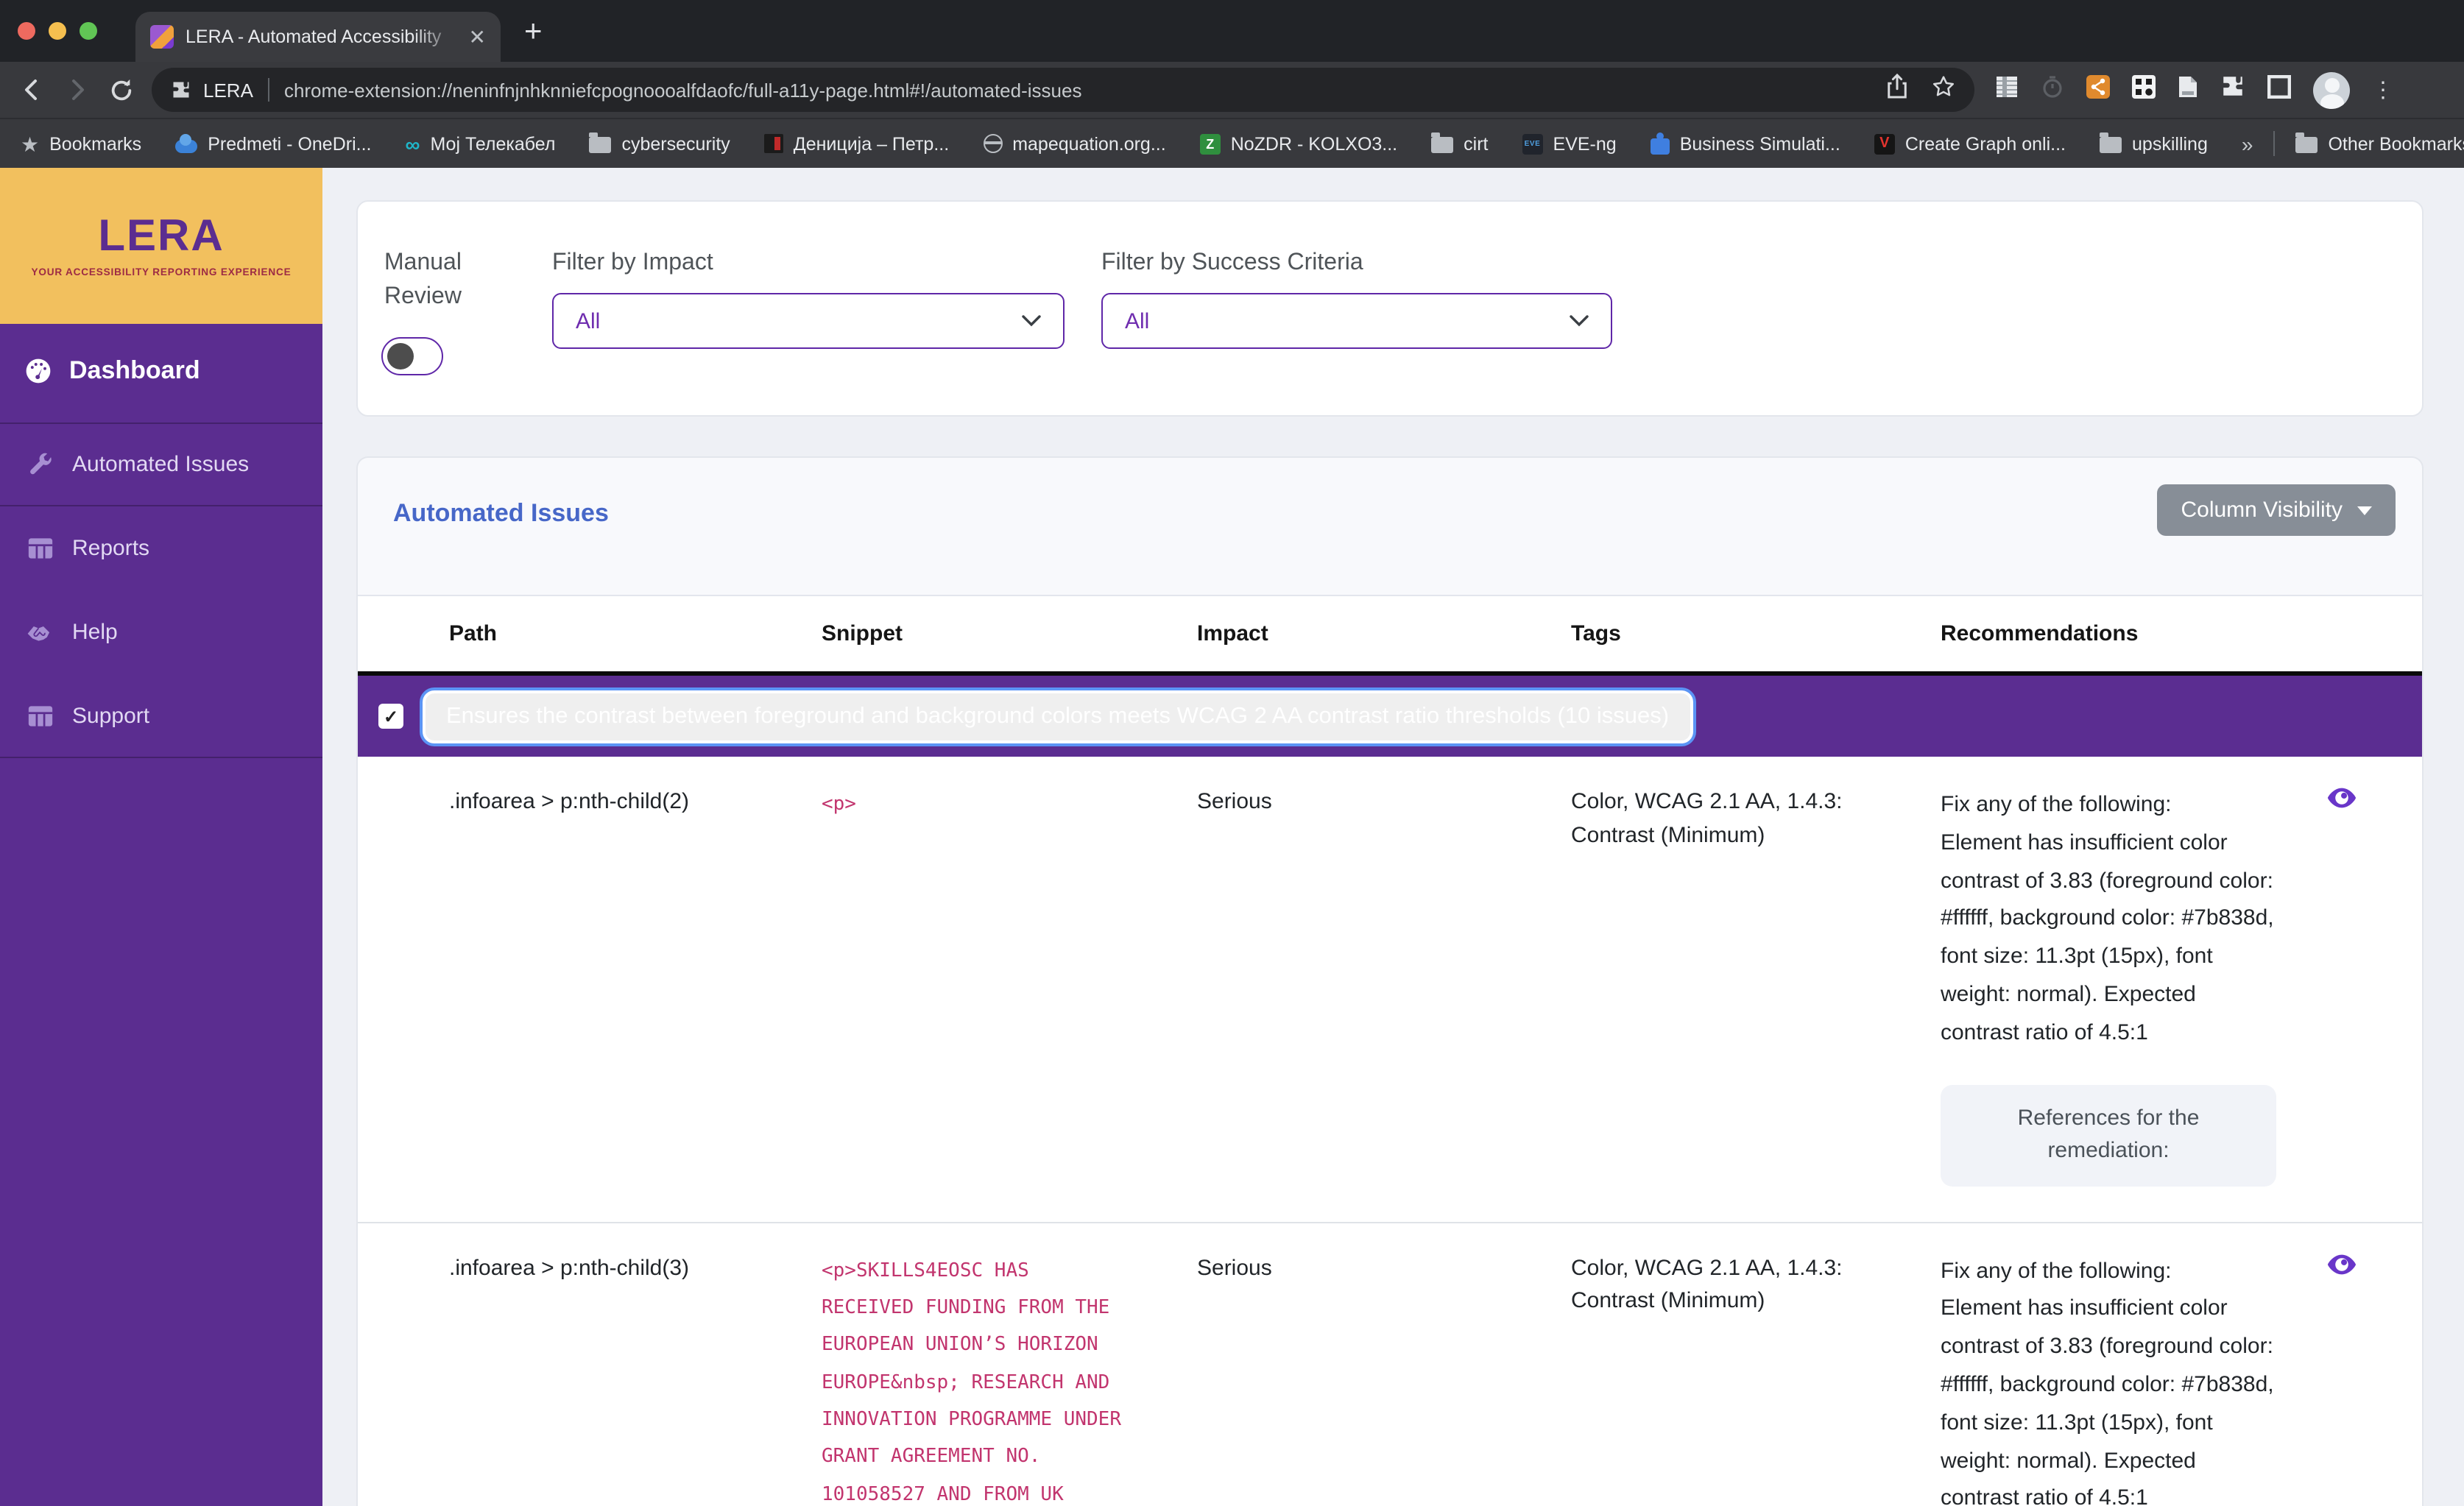  Describe the element at coordinates (1884, 143) in the screenshot. I see `v-red-icon: V` at that location.